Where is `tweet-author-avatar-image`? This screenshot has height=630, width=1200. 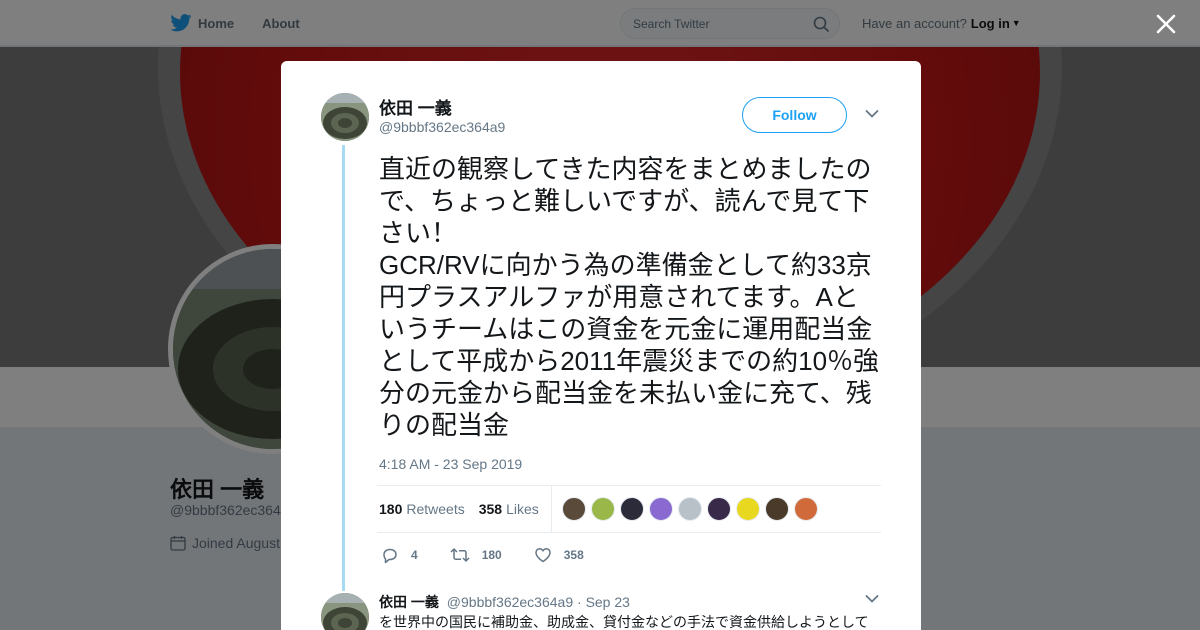 tweet-author-avatar-image is located at coordinates (345, 117).